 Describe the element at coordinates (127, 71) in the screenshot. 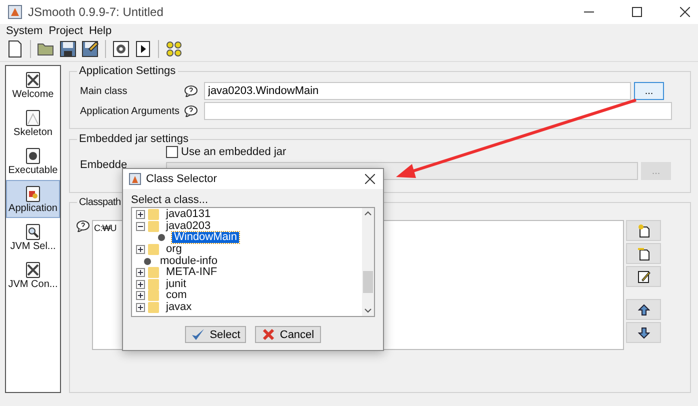

I see `group-title: Application Settings` at that location.